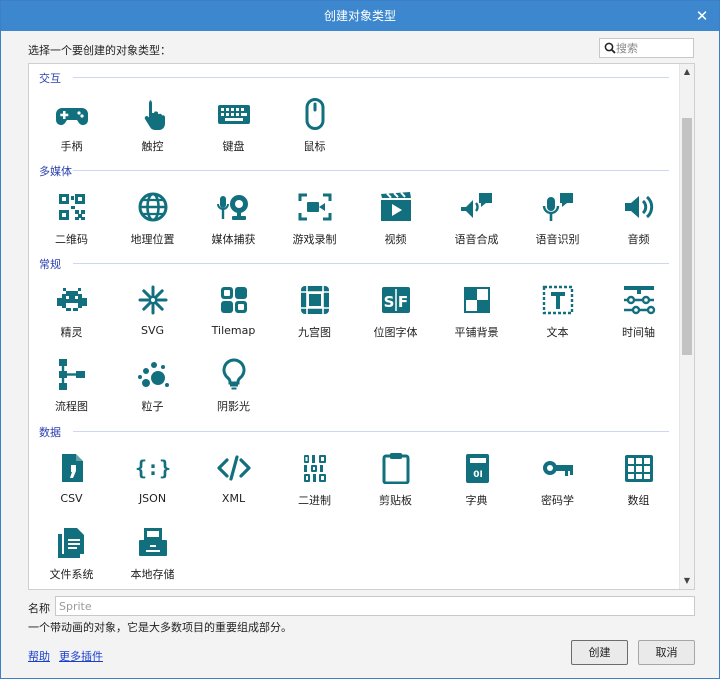 This screenshot has height=679, width=720. Describe the element at coordinates (234, 374) in the screenshot. I see `shadow-light-icon` at that location.